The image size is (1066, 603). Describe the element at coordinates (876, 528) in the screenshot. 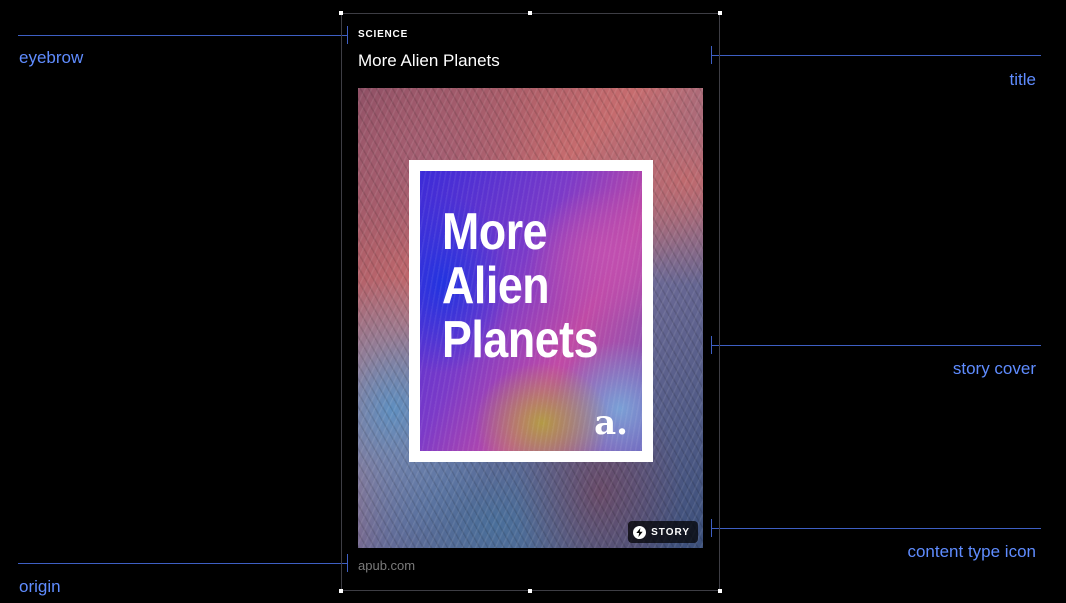

I see `content-type-icon-annotation-line` at that location.